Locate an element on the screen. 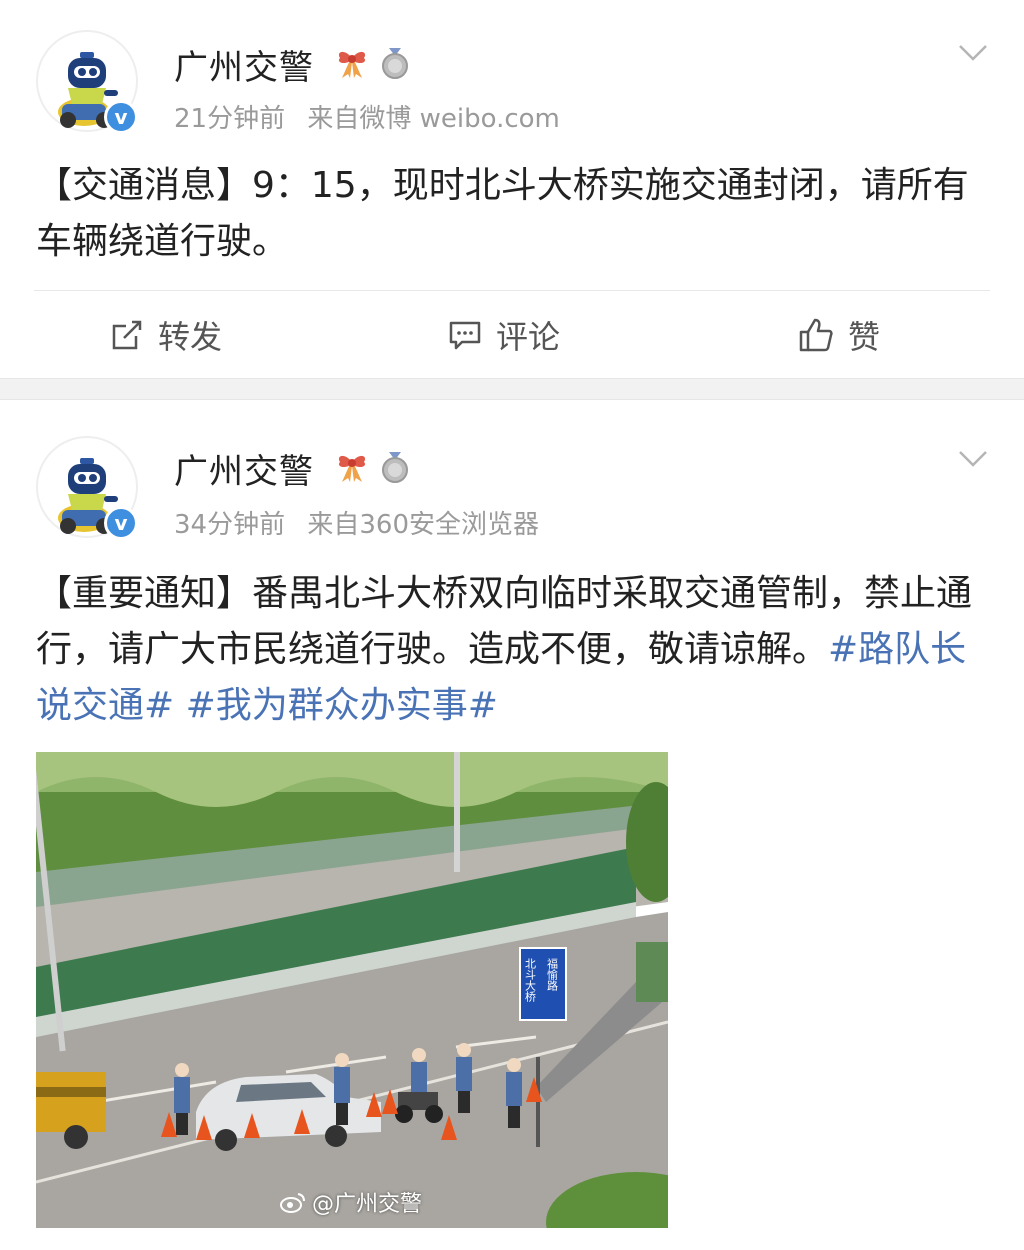  repost-label: 转发 is located at coordinates (190, 337).